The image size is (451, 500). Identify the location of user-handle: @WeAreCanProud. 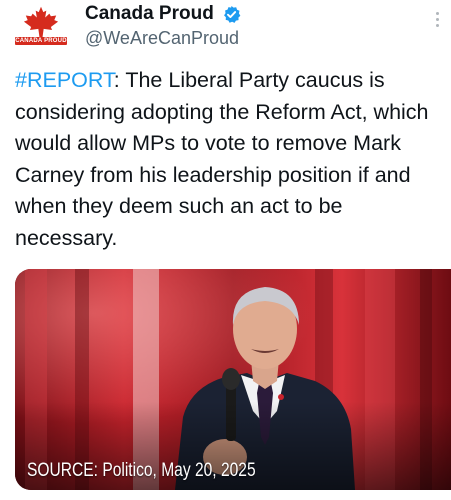
(162, 38).